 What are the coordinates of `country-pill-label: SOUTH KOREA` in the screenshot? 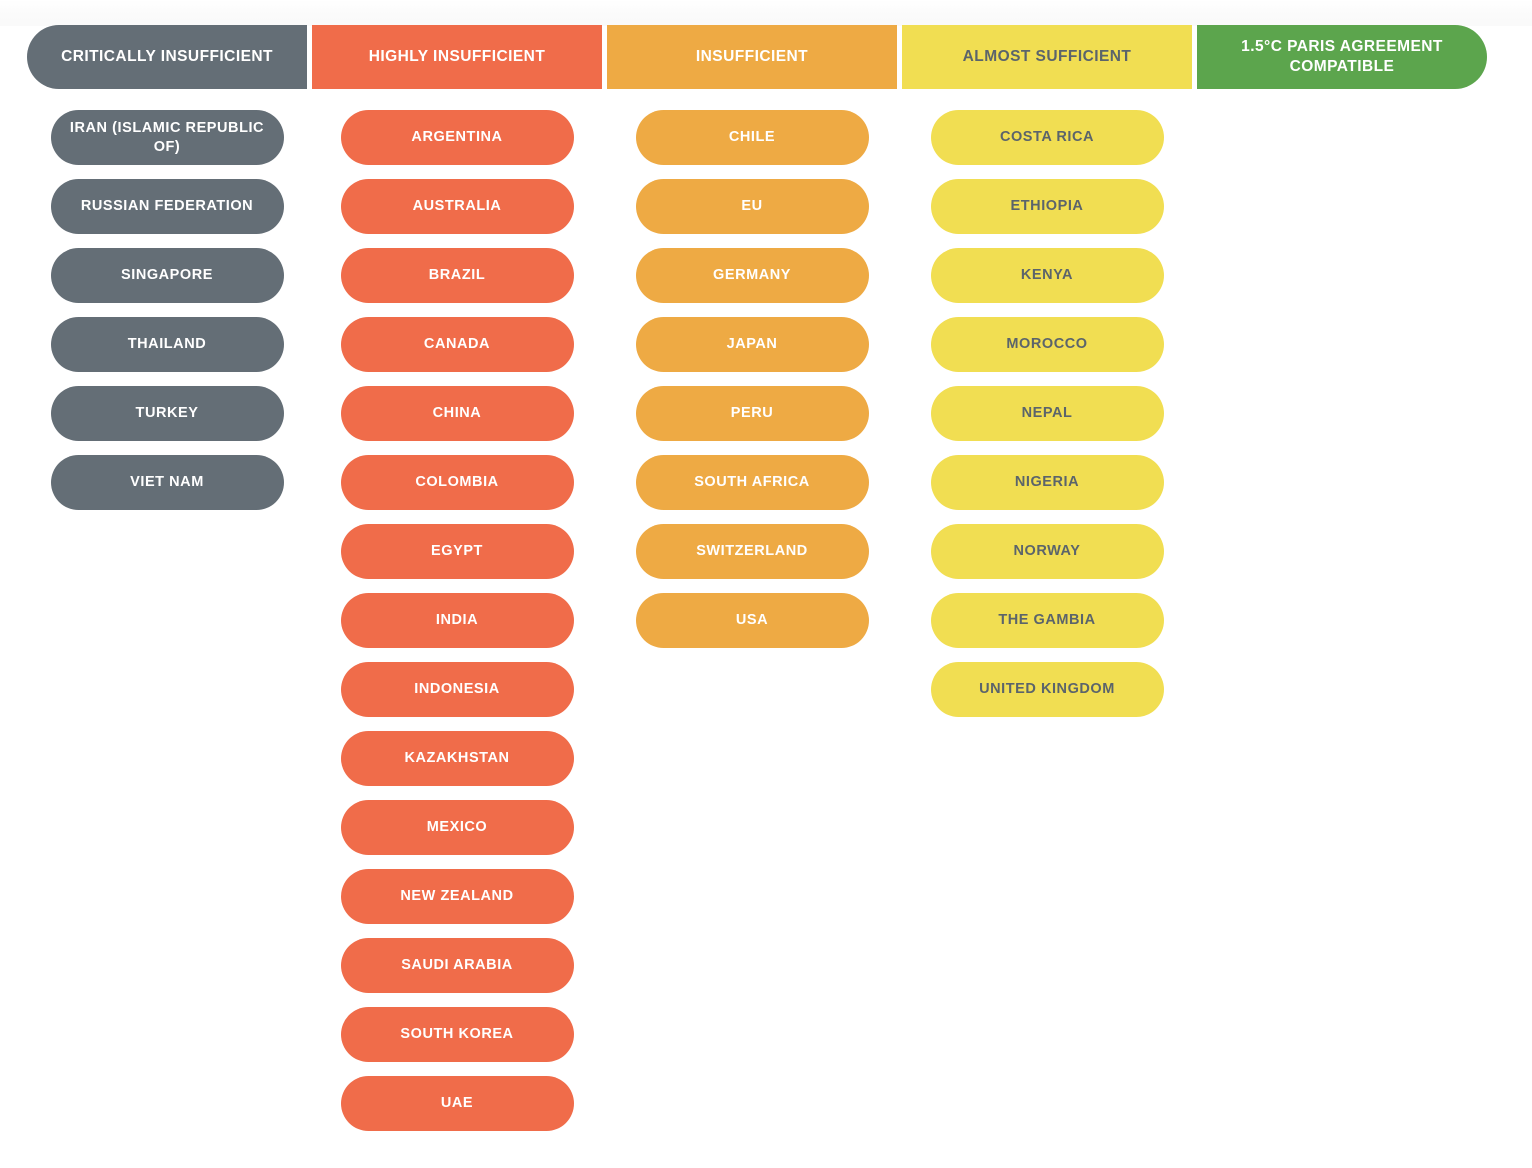 It's located at (457, 1034).